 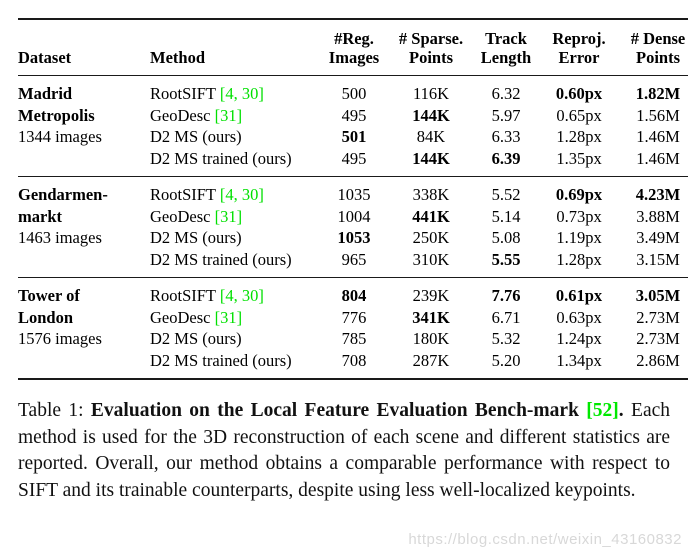 What do you see at coordinates (354, 259) in the screenshot?
I see `reg-images-value: 965` at bounding box center [354, 259].